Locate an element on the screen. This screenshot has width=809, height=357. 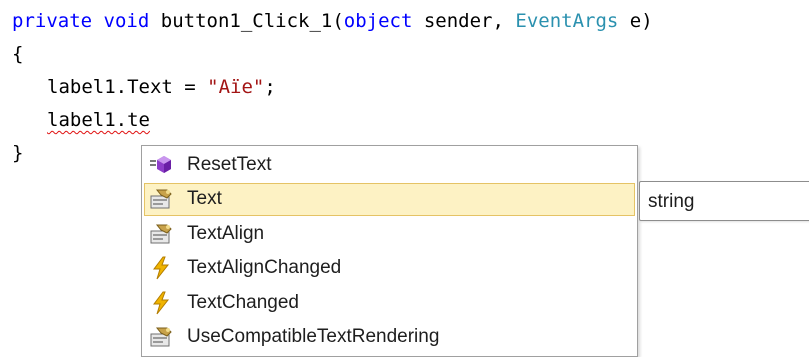
open-brace: { is located at coordinates (18, 54).